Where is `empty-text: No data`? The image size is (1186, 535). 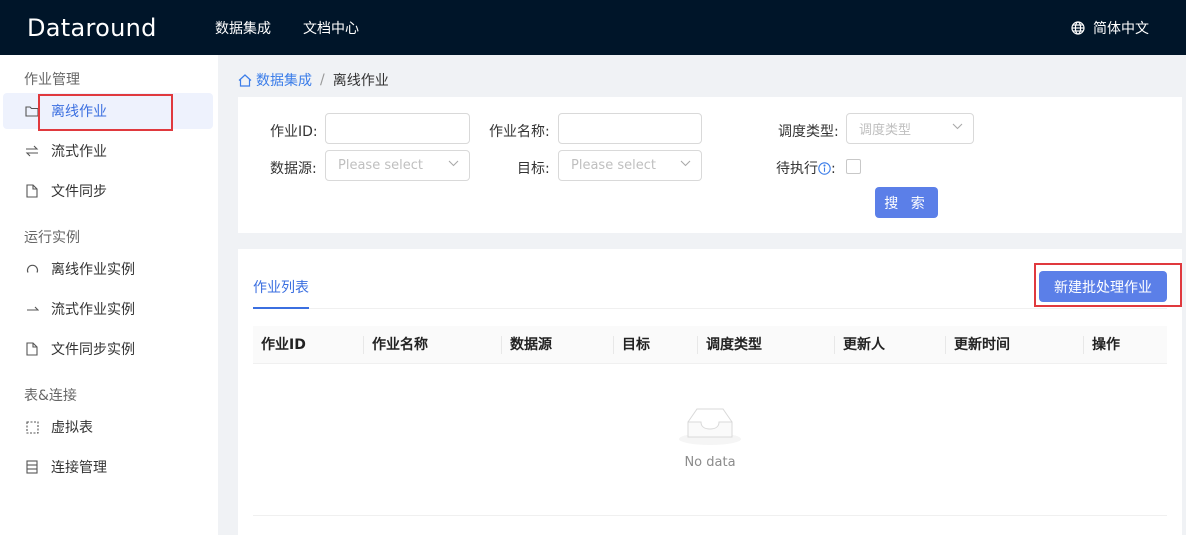 empty-text: No data is located at coordinates (710, 462).